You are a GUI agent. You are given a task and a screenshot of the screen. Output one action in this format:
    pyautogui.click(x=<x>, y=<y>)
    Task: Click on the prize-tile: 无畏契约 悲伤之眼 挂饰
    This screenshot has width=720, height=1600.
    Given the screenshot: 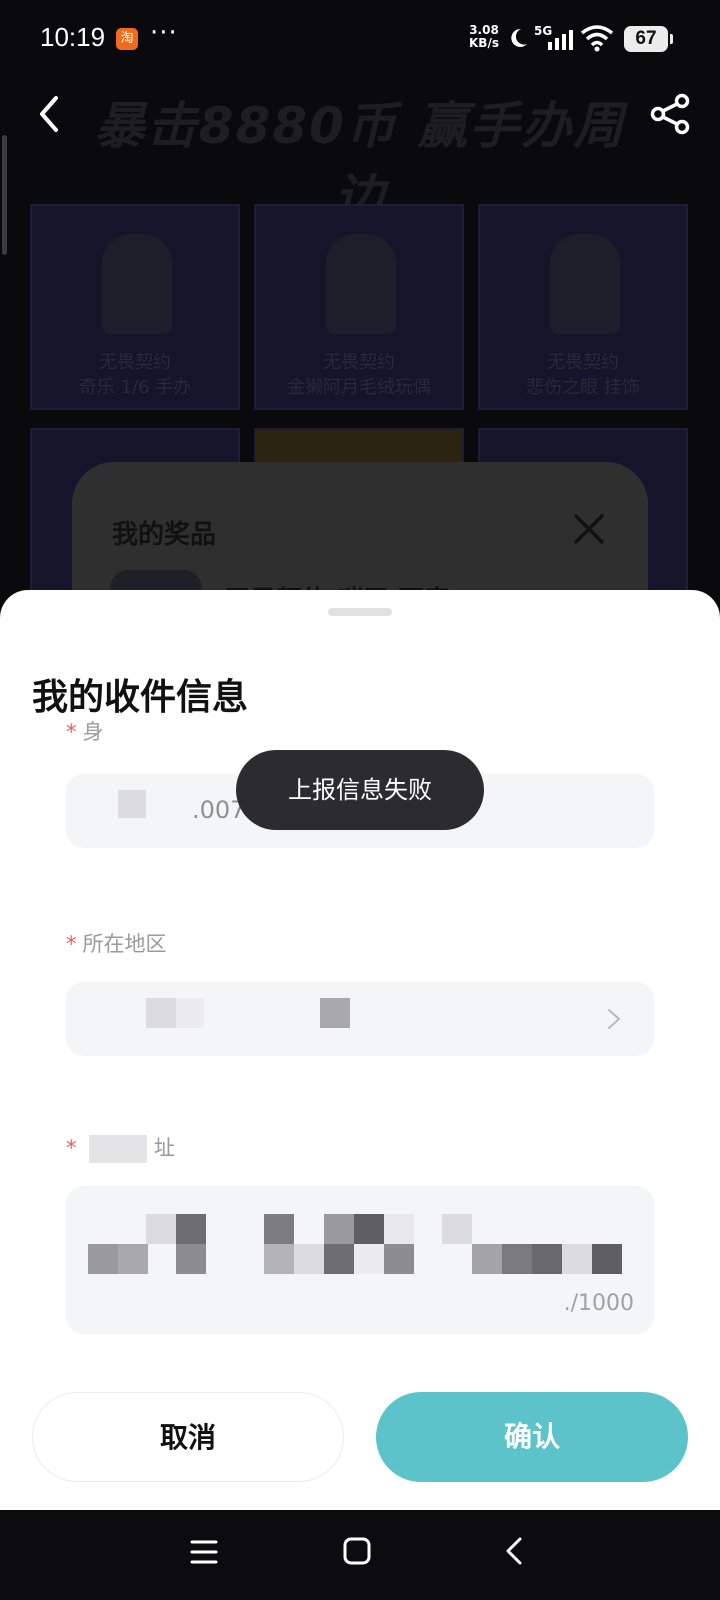 What is the action you would take?
    pyautogui.click(x=583, y=307)
    